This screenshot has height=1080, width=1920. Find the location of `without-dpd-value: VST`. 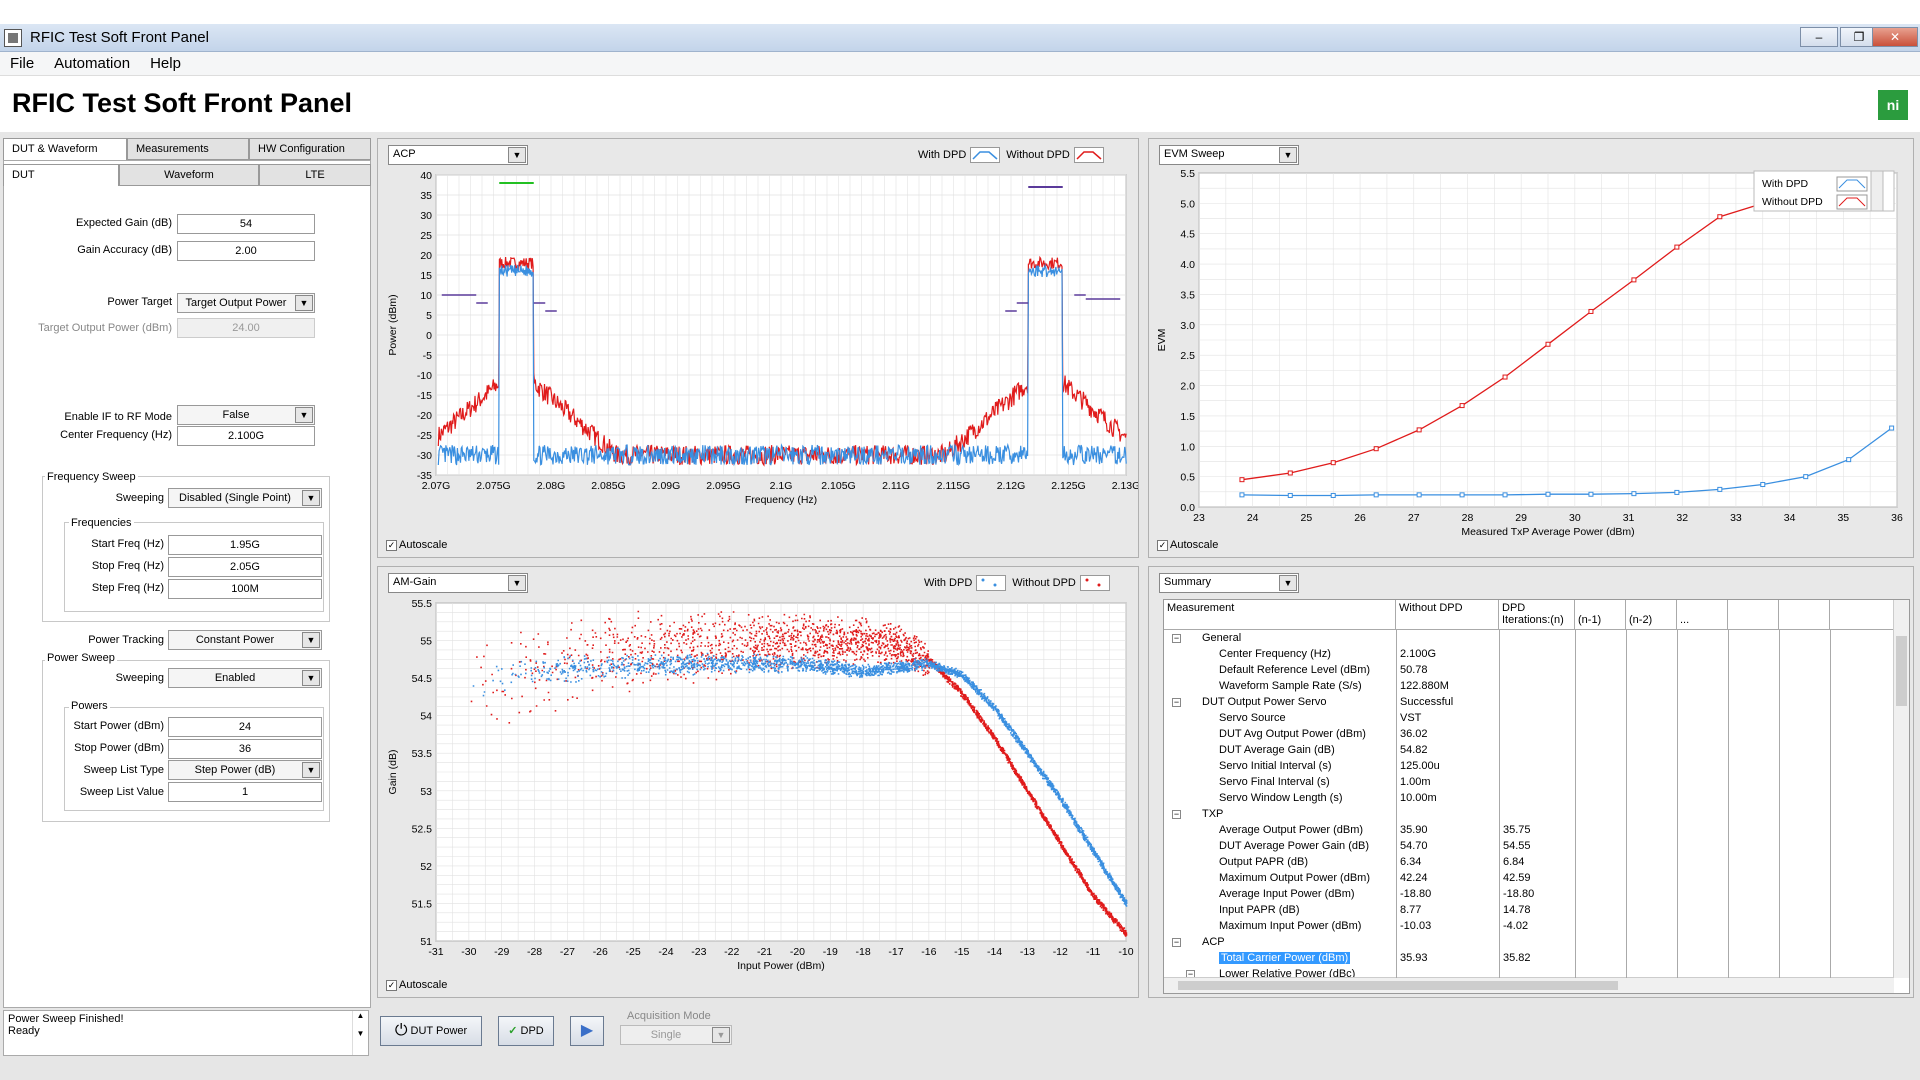

without-dpd-value: VST is located at coordinates (1411, 718).